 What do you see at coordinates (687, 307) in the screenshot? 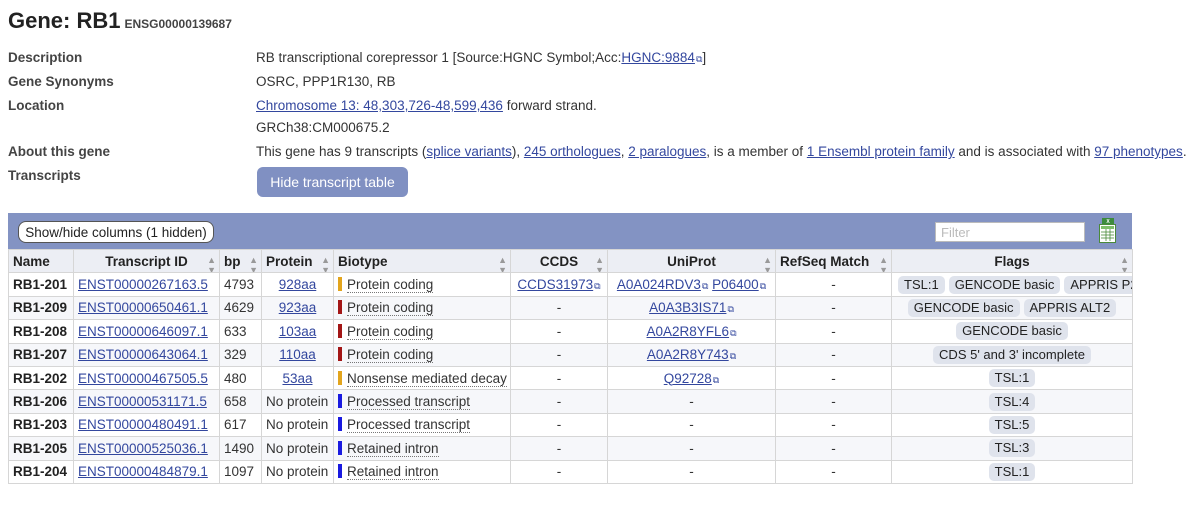
I see `uniprot-link: A0A3B3IS71` at bounding box center [687, 307].